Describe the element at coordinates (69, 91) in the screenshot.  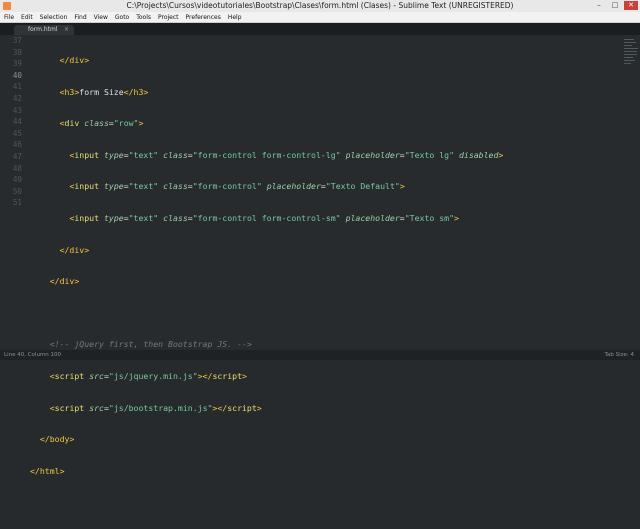
I see `tag-token: <h3>` at that location.